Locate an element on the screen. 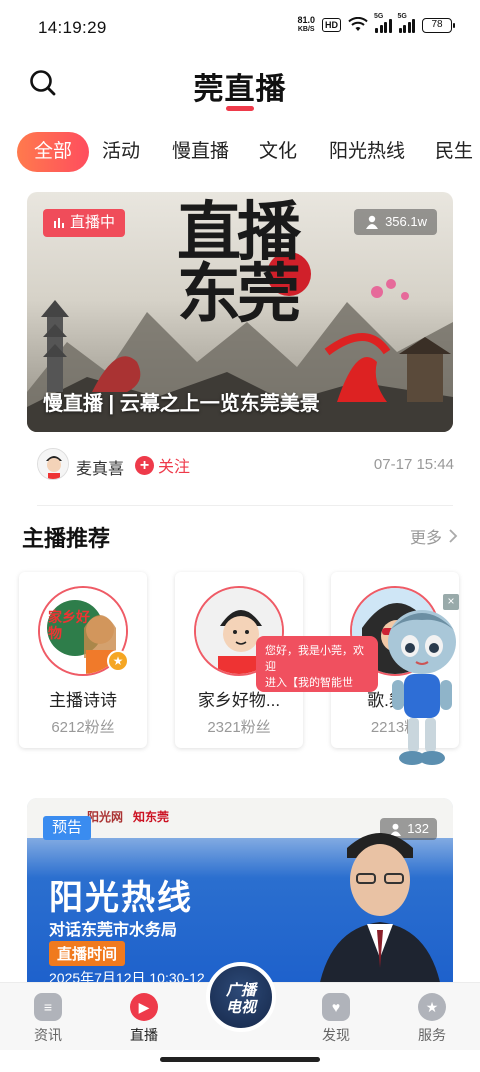 This screenshot has width=480, height=1072. section-title-anchors: 主播推荐 is located at coordinates (66, 538).